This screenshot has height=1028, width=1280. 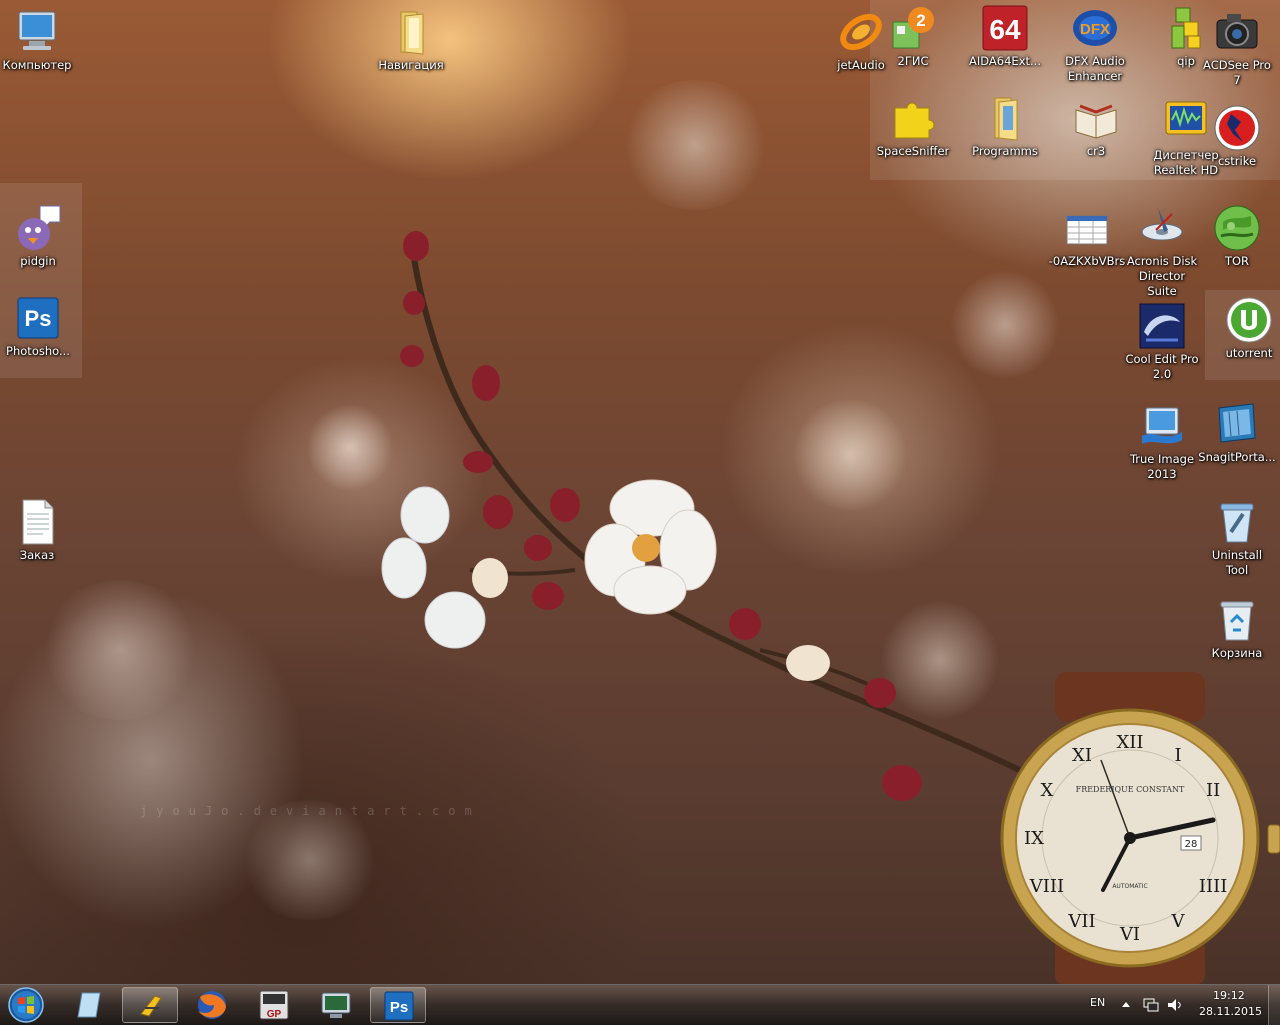 I want to click on tray-clock-date: 28.11.2015, so click(x=1230, y=1011).